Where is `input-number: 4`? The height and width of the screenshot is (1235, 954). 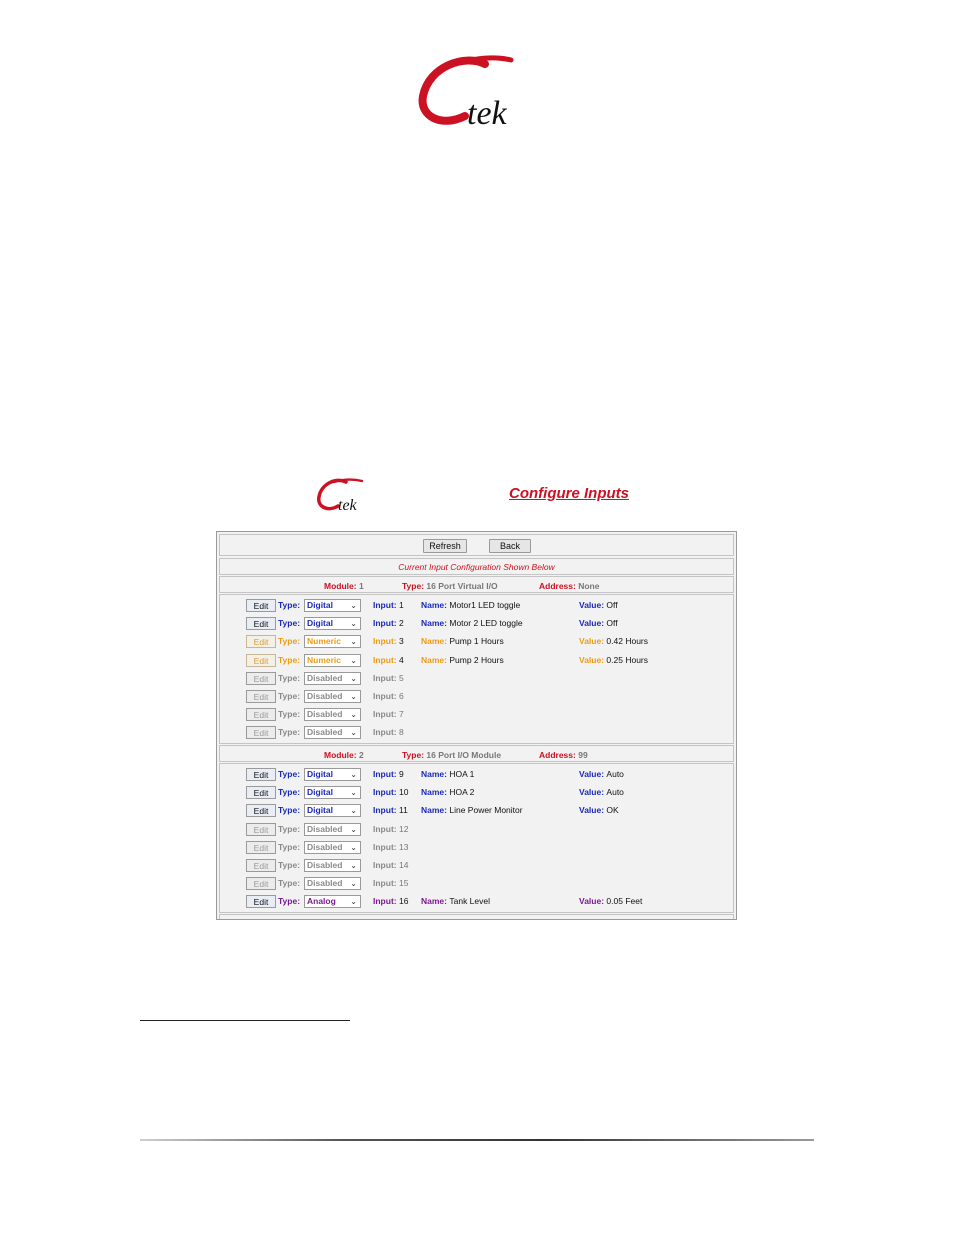
input-number: 4 is located at coordinates (401, 659).